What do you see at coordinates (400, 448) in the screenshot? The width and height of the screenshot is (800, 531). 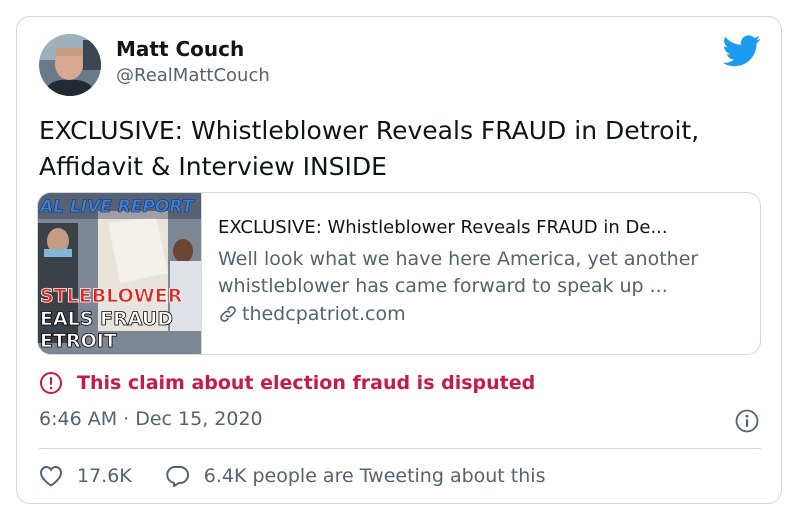 I see `divider` at bounding box center [400, 448].